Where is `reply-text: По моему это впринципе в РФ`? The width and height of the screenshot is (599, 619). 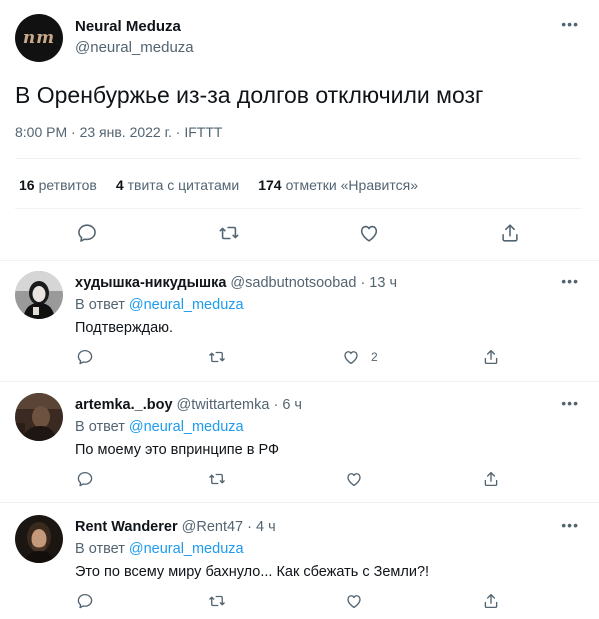
reply-text: По моему это впринципе в РФ is located at coordinates (177, 450).